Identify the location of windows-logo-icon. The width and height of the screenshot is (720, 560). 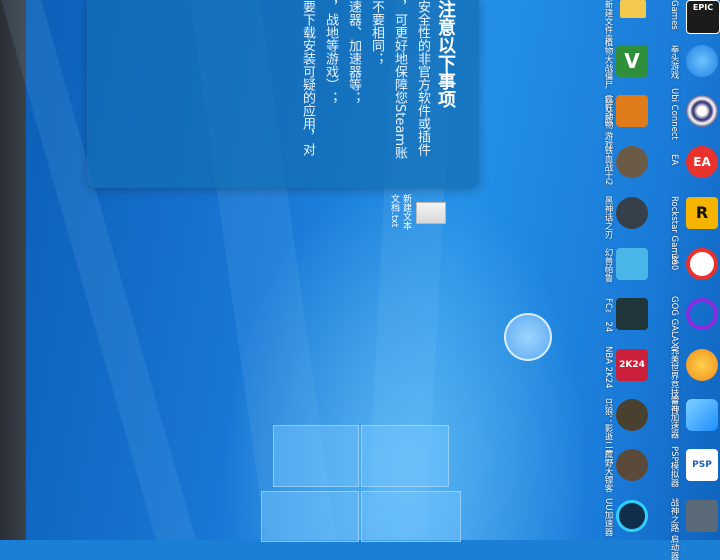
(360, 483).